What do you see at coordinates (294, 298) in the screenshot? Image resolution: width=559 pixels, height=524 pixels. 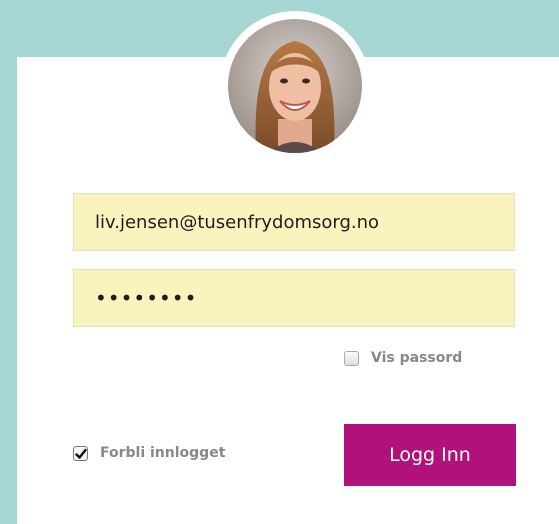 I see `password-field` at bounding box center [294, 298].